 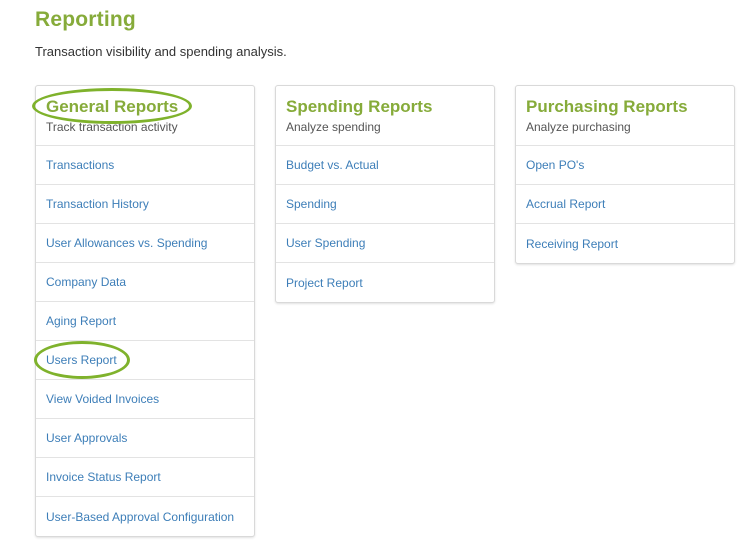 What do you see at coordinates (333, 127) in the screenshot?
I see `spending-reports-description: Analyze spending` at bounding box center [333, 127].